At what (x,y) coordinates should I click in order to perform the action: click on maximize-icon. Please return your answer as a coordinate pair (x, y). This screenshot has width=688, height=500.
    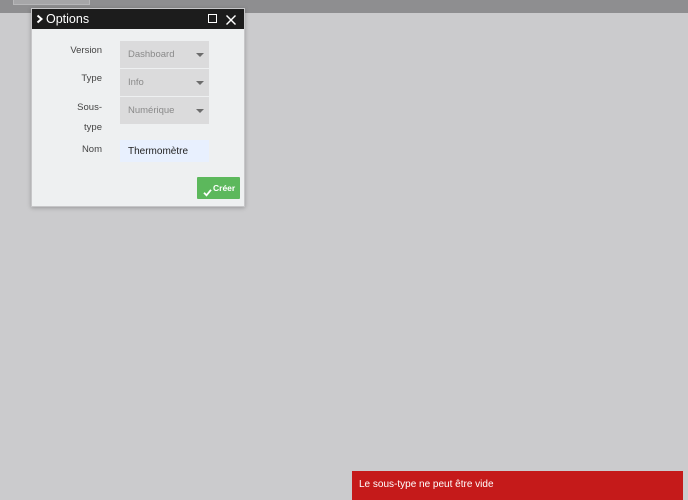
    Looking at the image, I should click on (212, 18).